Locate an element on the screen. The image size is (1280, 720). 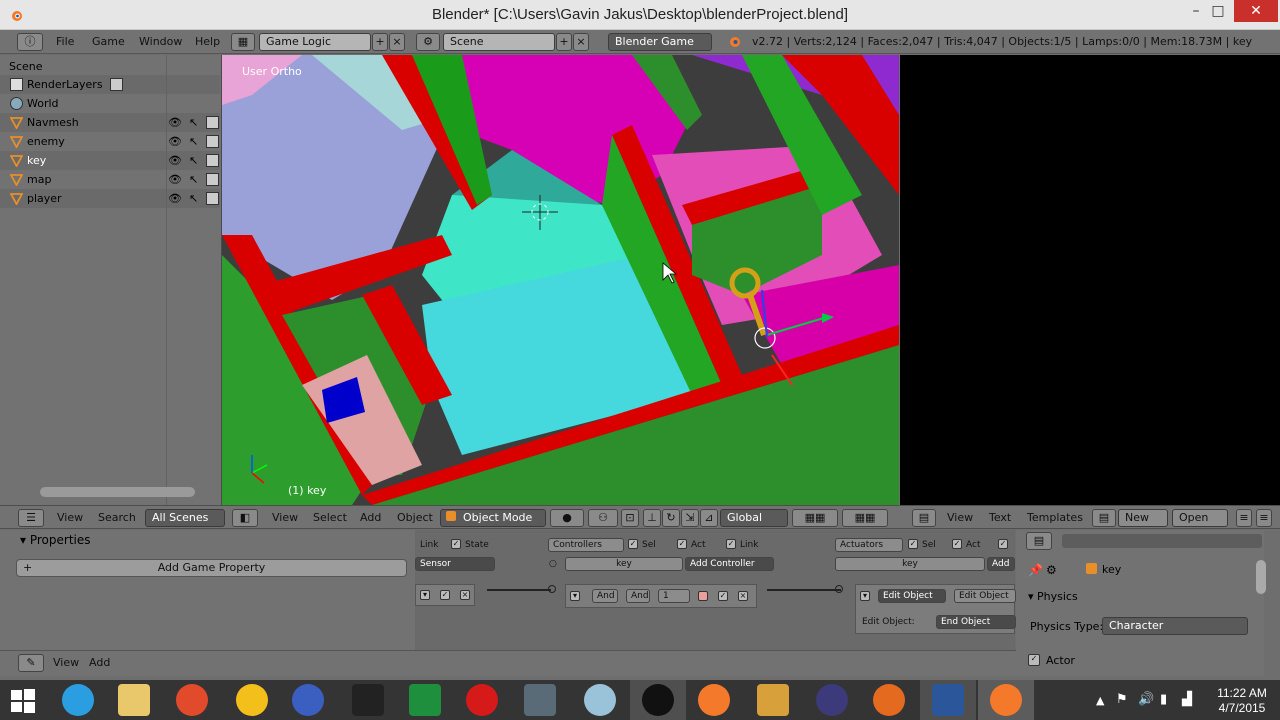
scene-icon: ⚙ is located at coordinates (428, 42).